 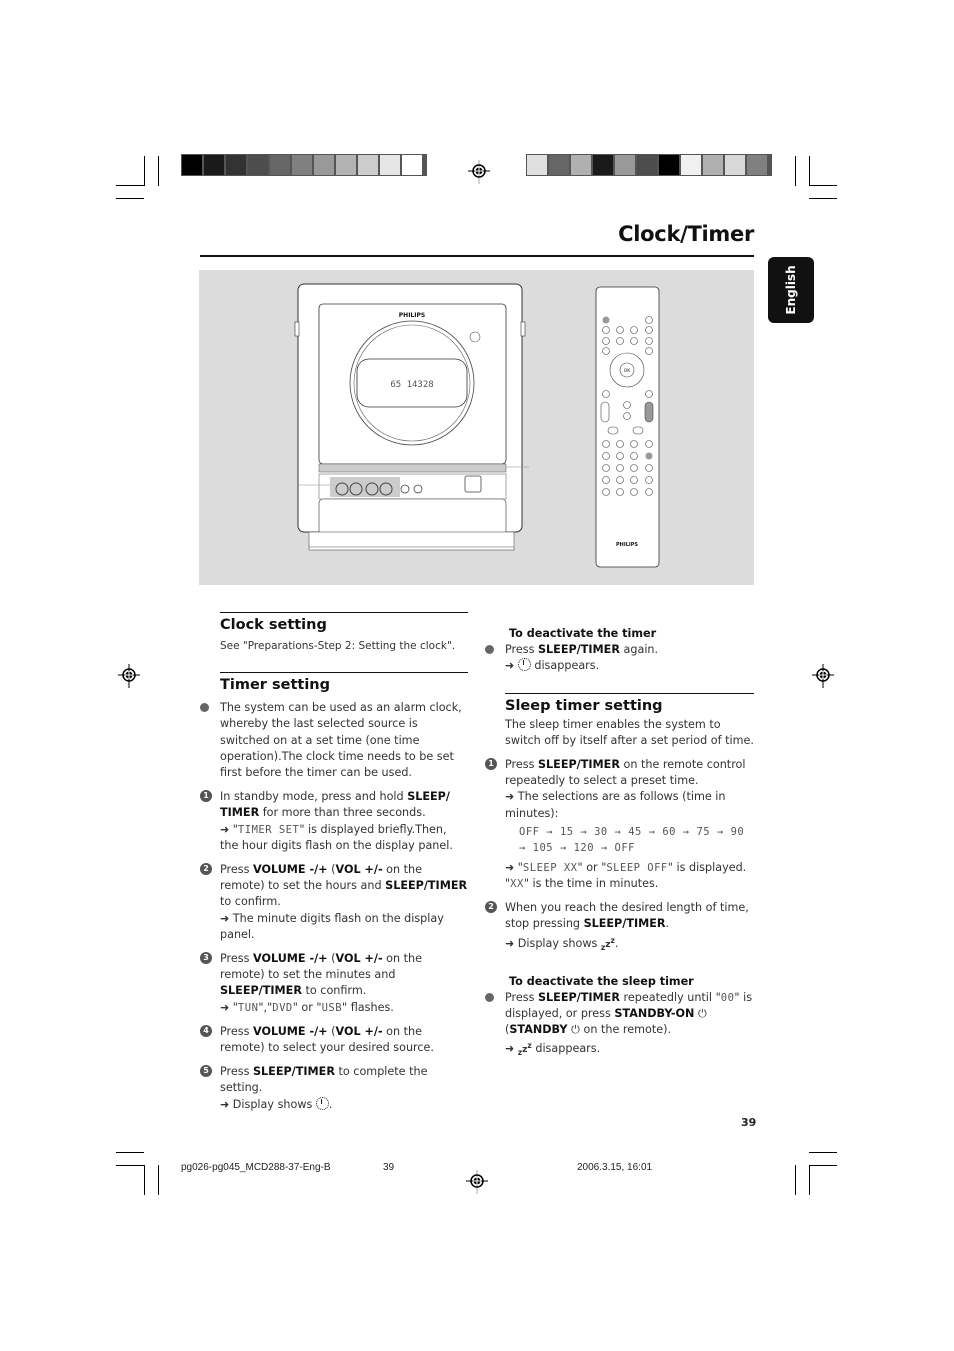 I want to click on step-text: again., so click(x=639, y=650).